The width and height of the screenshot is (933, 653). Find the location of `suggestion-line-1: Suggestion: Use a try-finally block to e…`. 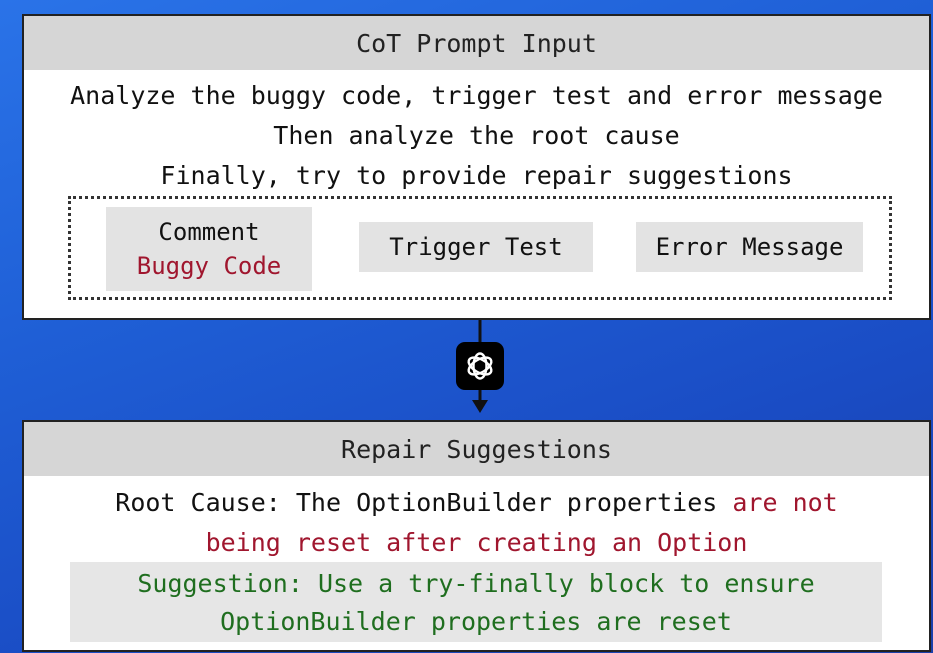

suggestion-line-1: Suggestion: Use a try-finally block to e… is located at coordinates (476, 583).